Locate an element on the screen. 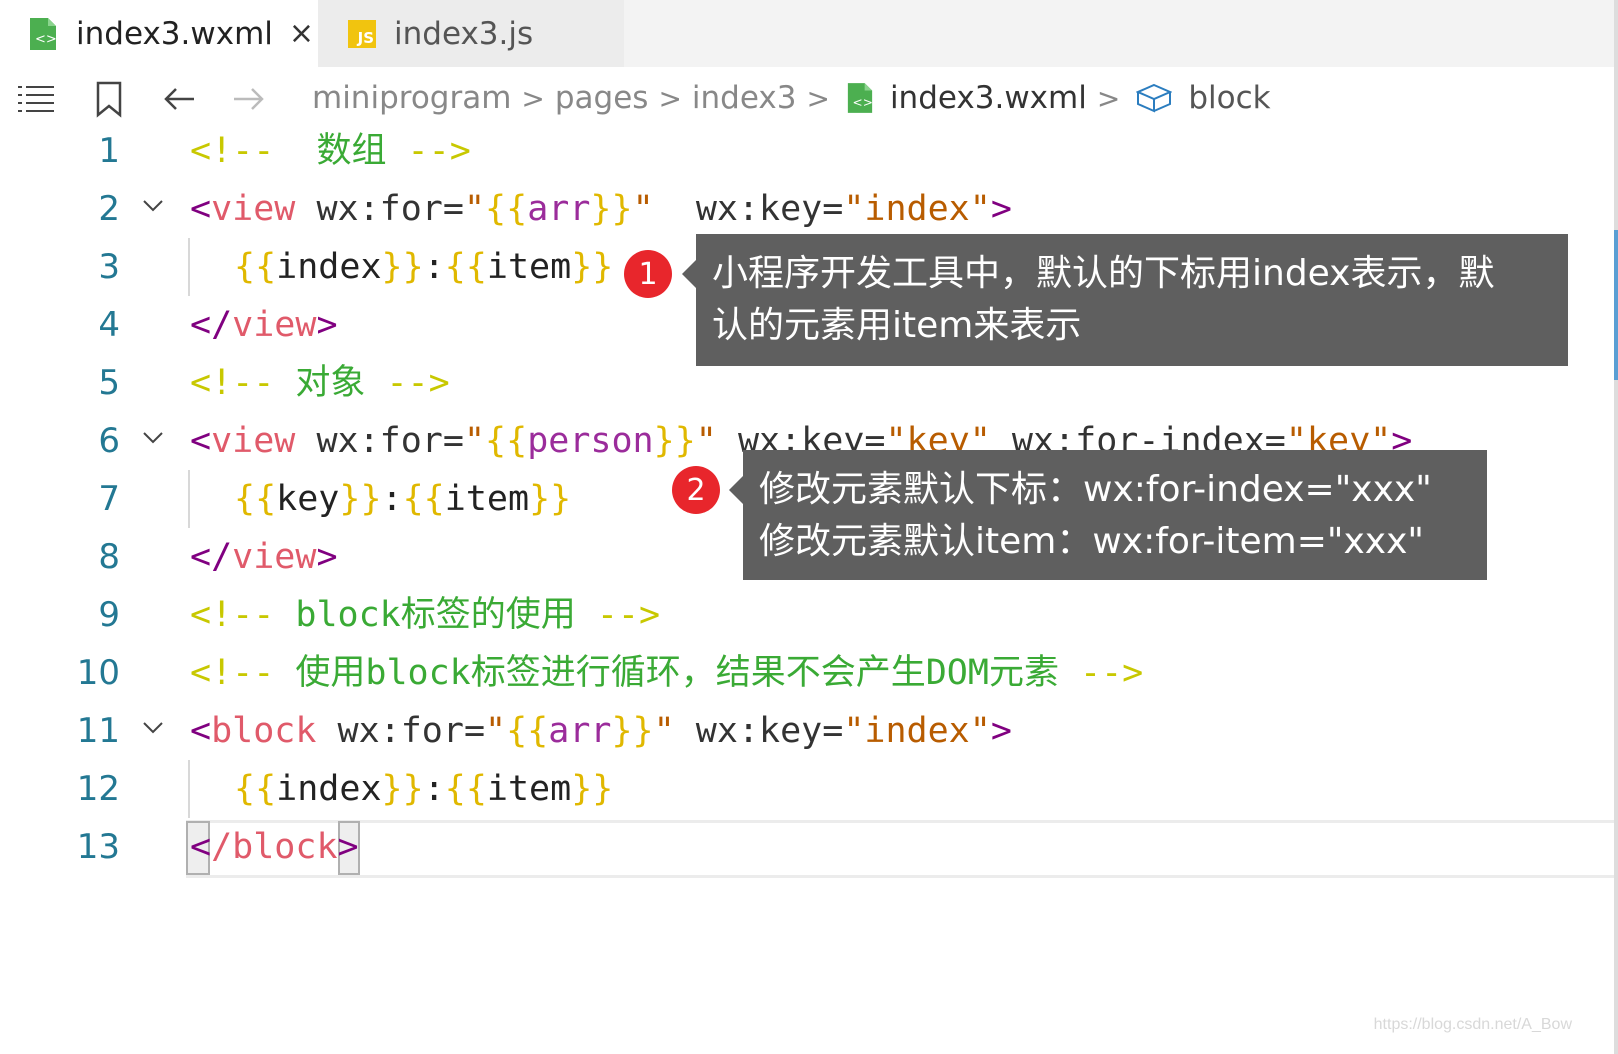 This screenshot has height=1054, width=1618. callout-text: 认的元素用item来表示 is located at coordinates (897, 325).